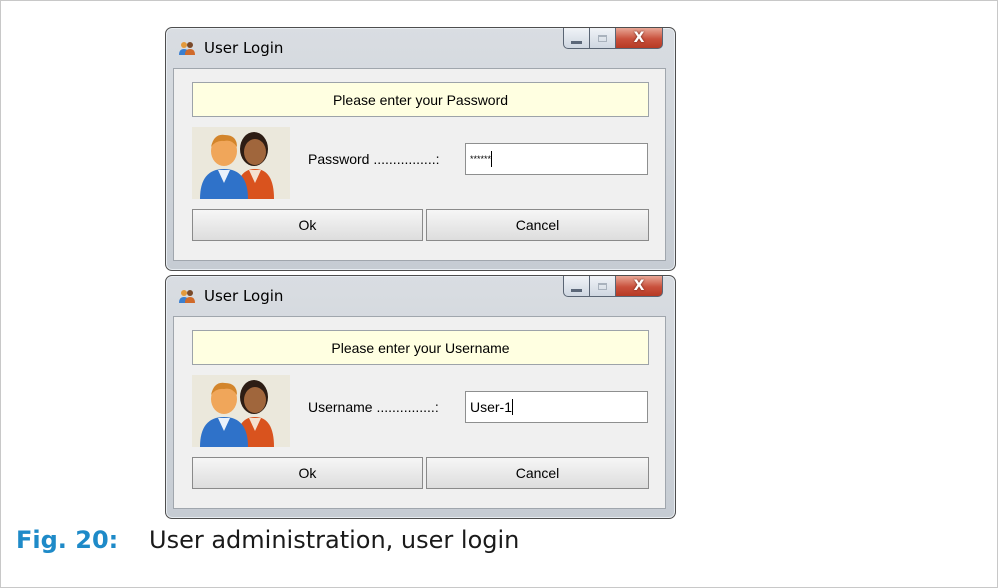 The height and width of the screenshot is (588, 998). I want to click on username-input: User-1, so click(556, 407).